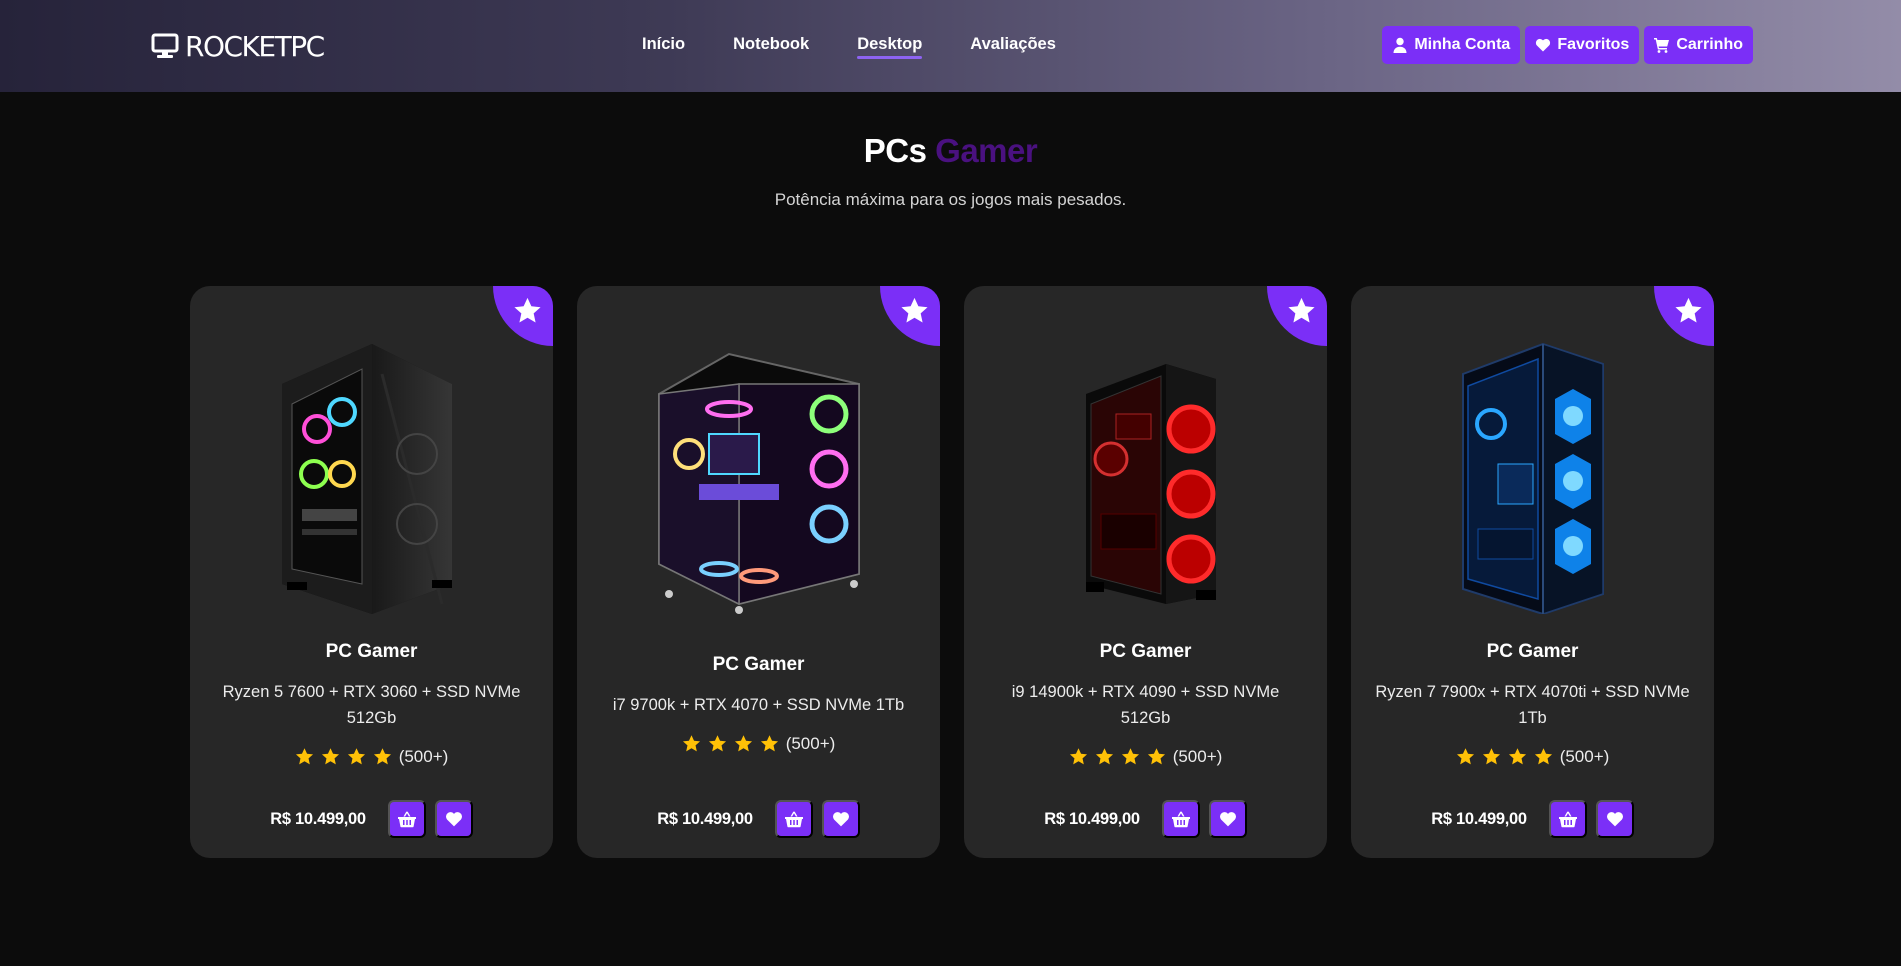 The image size is (1901, 966). I want to click on cart-icon, so click(1662, 45).